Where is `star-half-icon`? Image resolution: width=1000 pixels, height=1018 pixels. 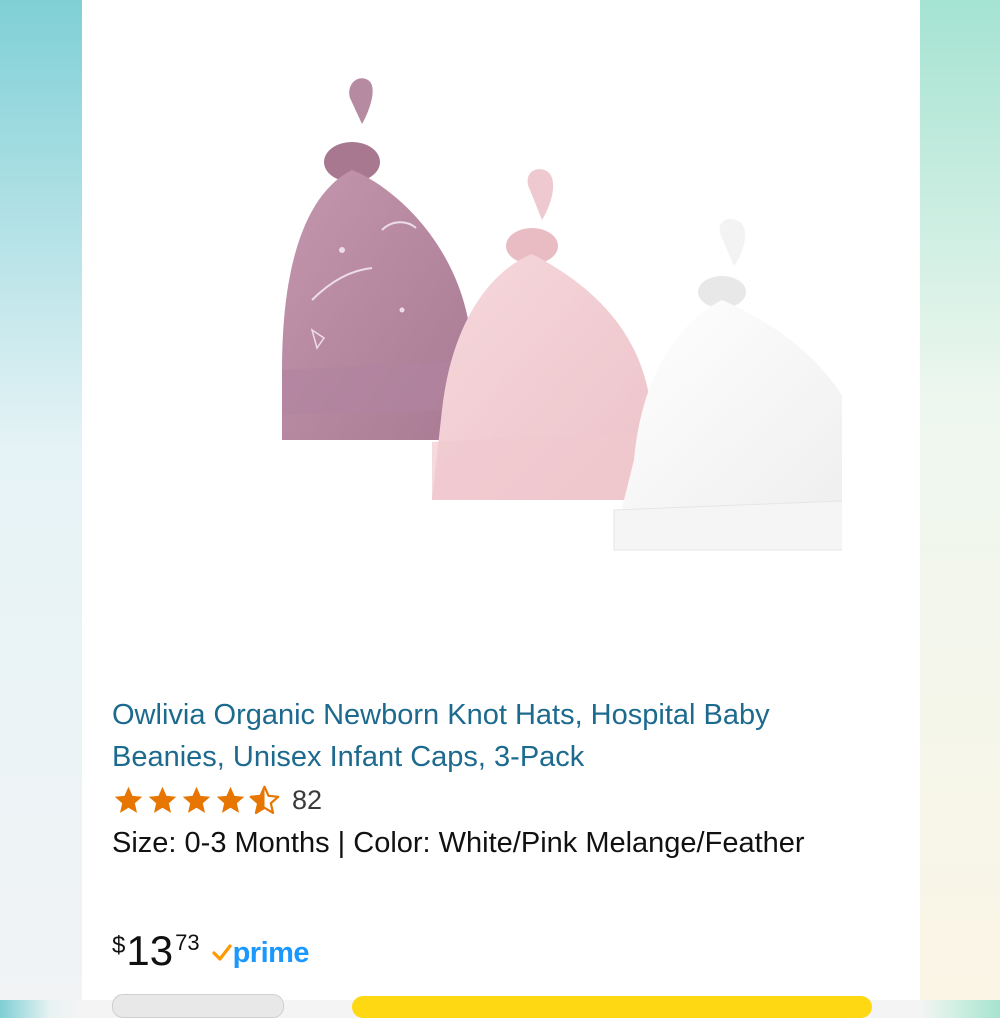
star-half-icon is located at coordinates (264, 799).